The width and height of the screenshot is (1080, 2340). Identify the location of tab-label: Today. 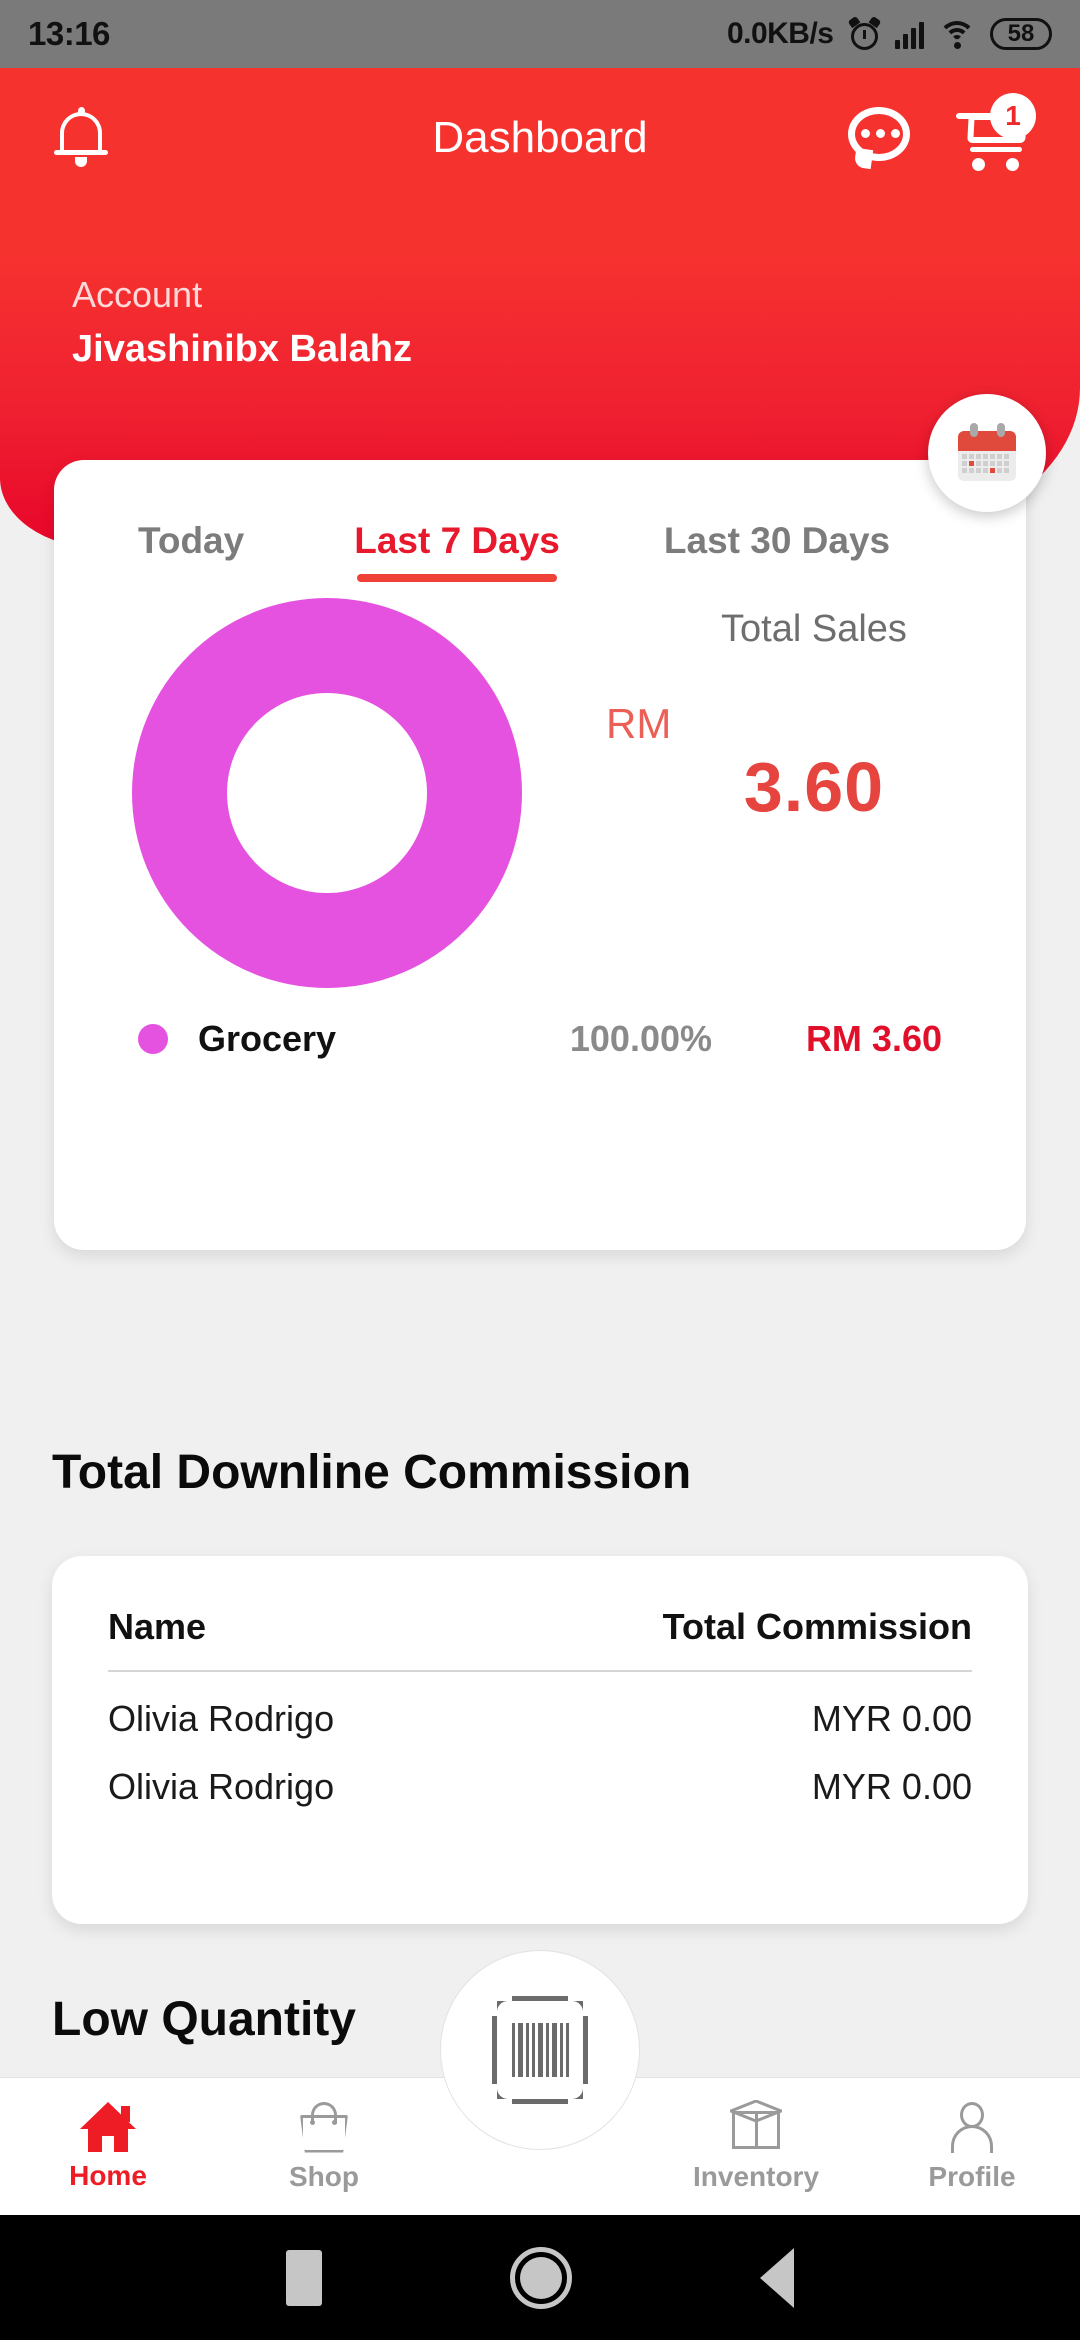
(191, 540).